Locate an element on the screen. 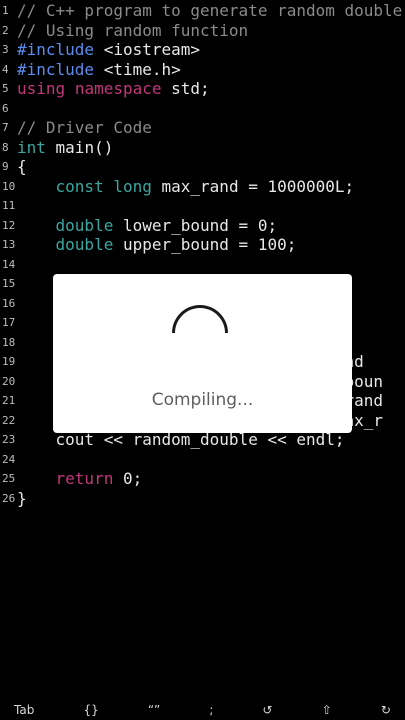 The height and width of the screenshot is (720, 405). code-token: upper_bound = 100; is located at coordinates (205, 244).